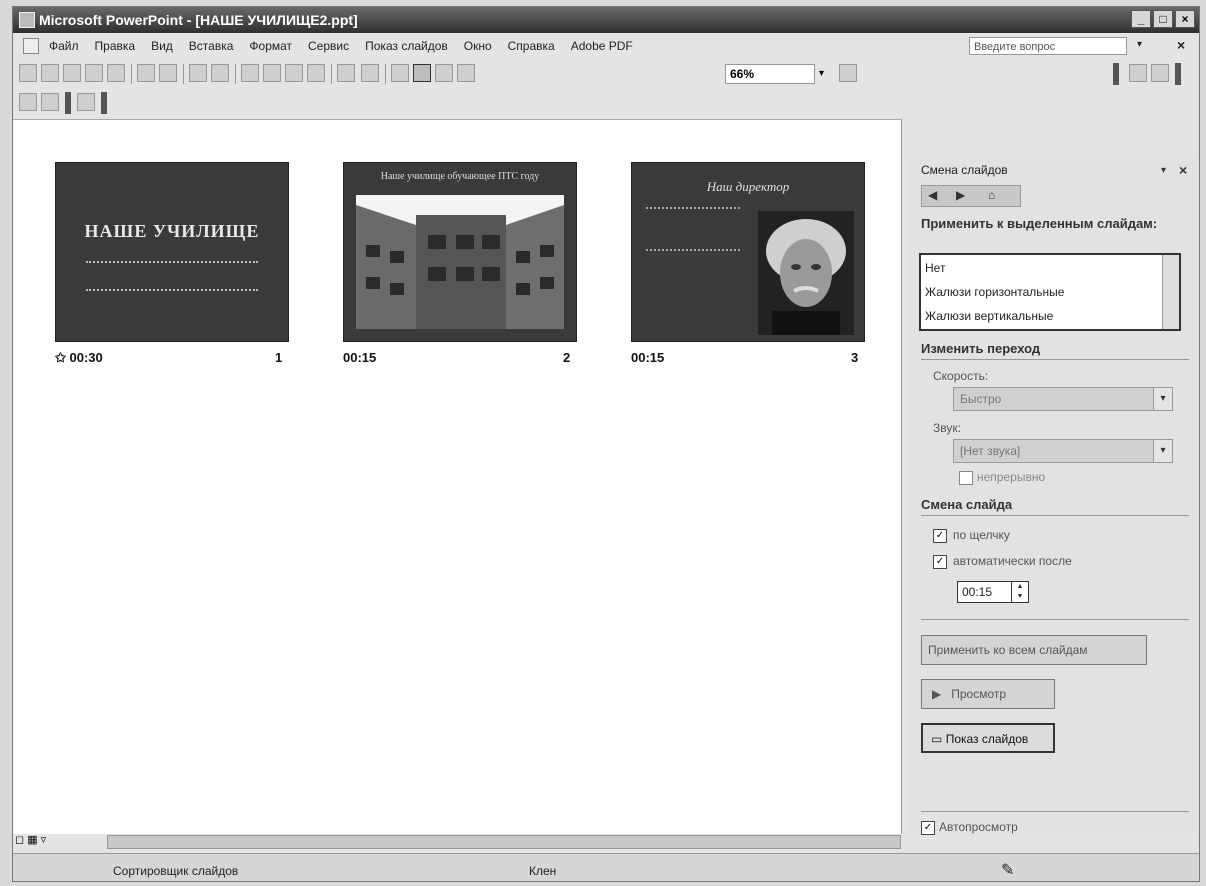 This screenshot has height=886, width=1206. Describe the element at coordinates (172, 252) in the screenshot. I see `slide-thumbnail-1: НАШЕ УЧИЛИЩЕ` at that location.